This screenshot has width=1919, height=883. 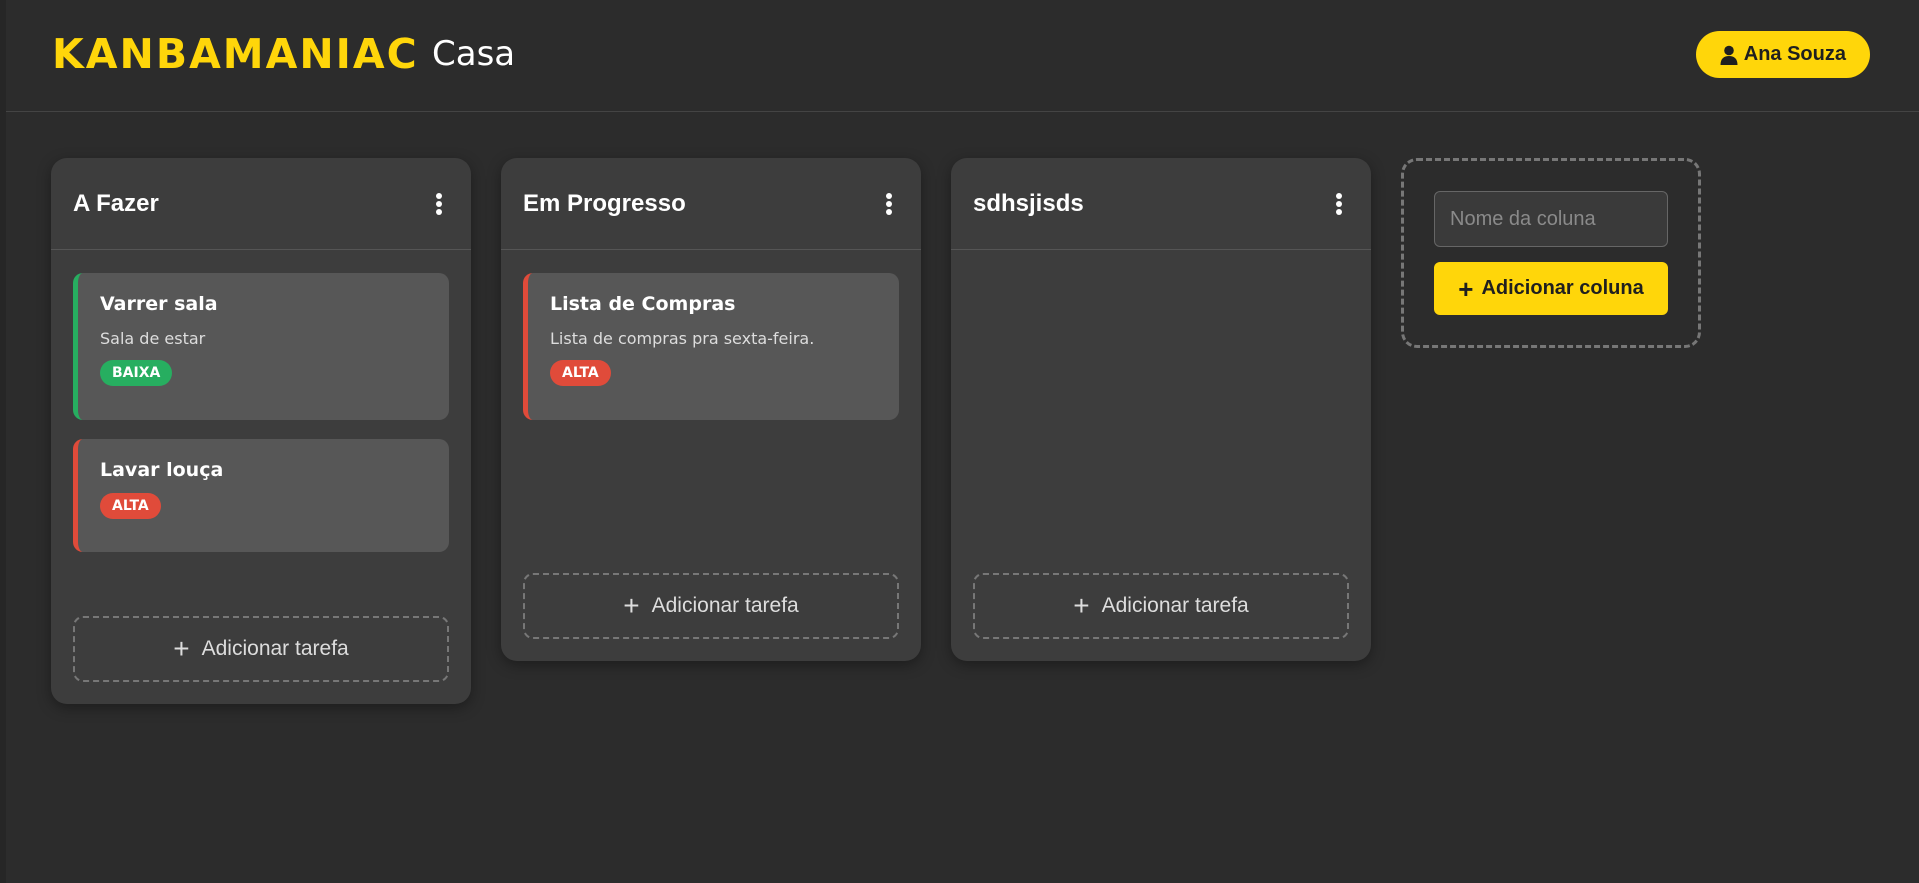 I want to click on column-header: A Fazer, so click(x=261, y=204).